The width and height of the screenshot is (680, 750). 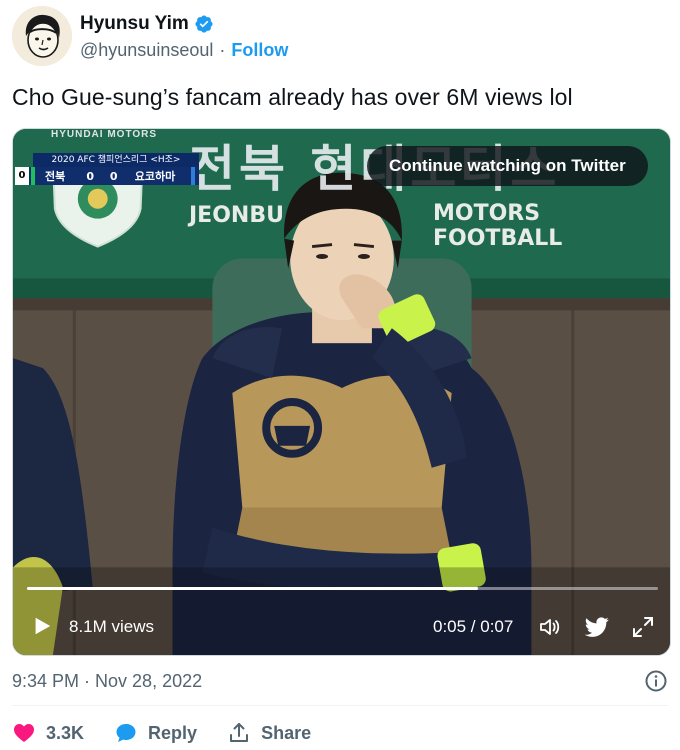 What do you see at coordinates (340, 36) in the screenshot?
I see `tweet-header: Hyunsu Yim @hyunsuinseoul · Follow` at bounding box center [340, 36].